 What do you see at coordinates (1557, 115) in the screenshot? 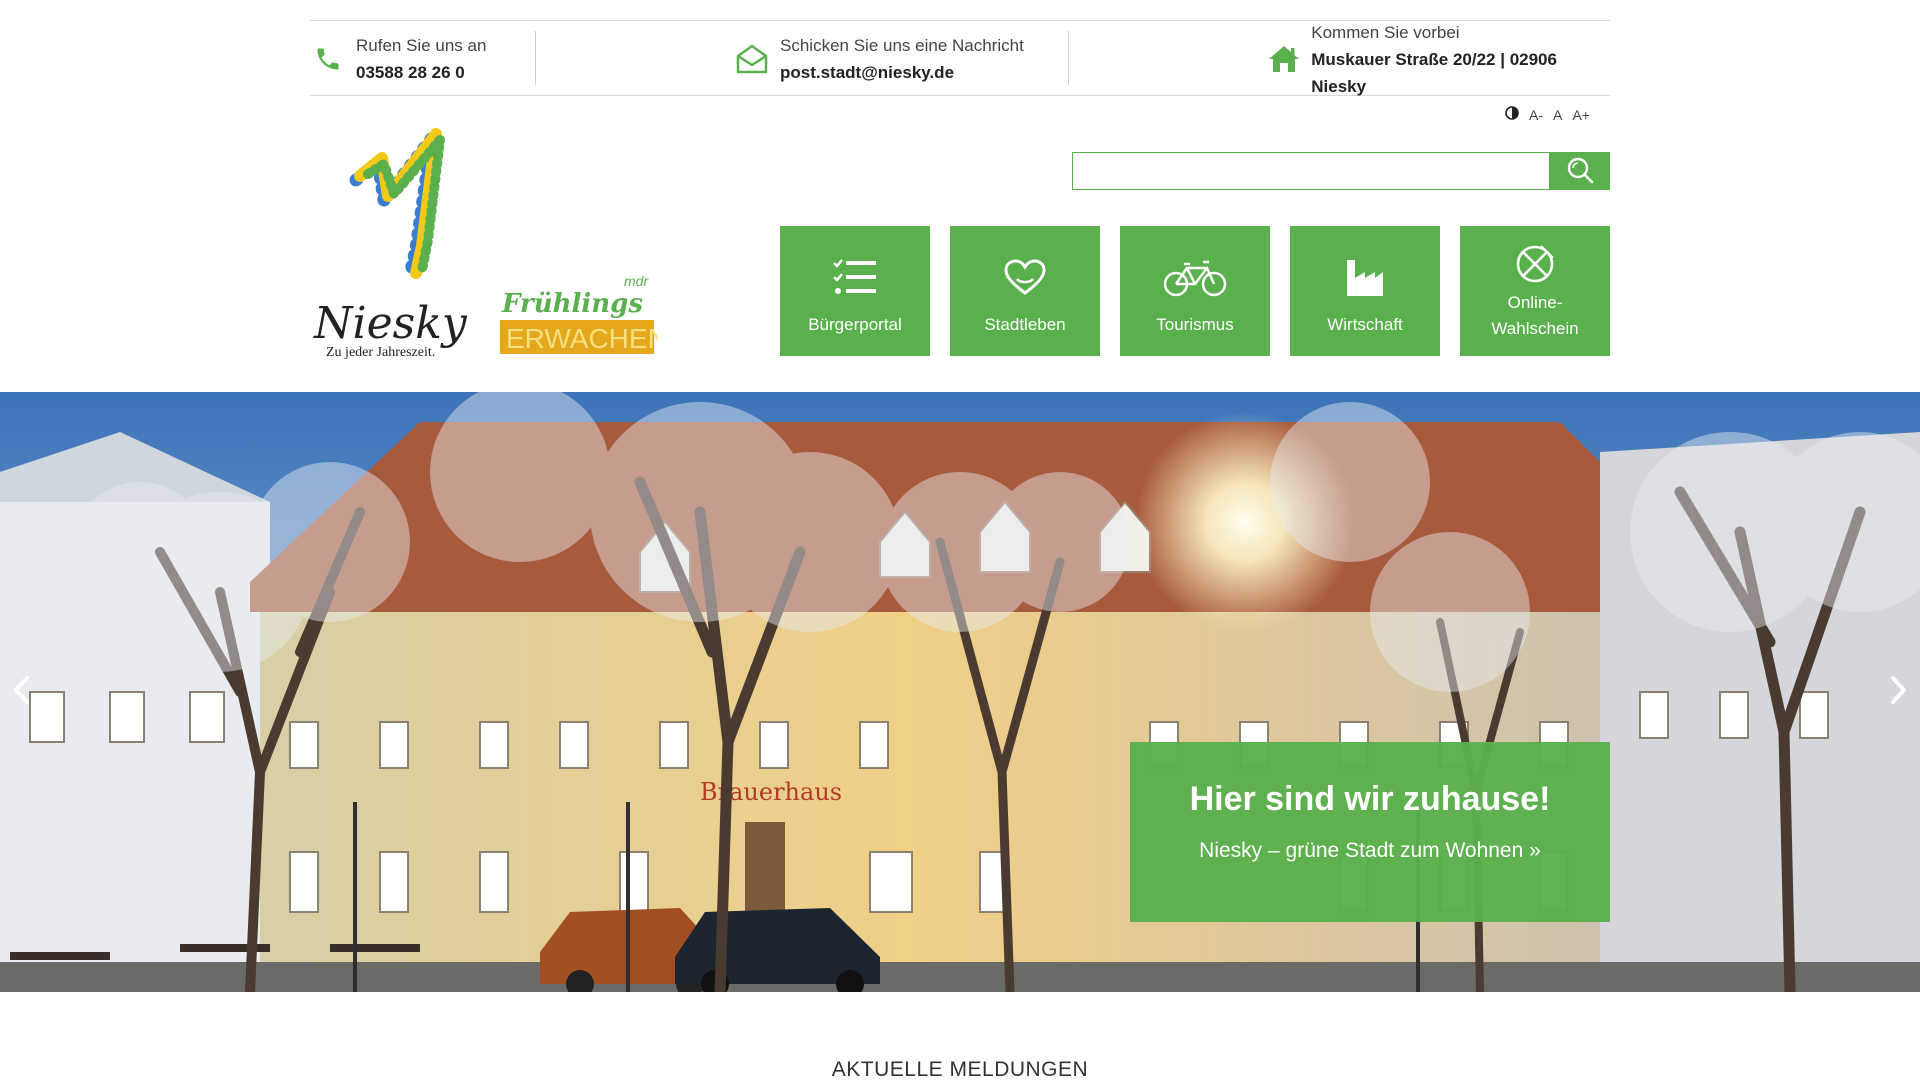
I see `font-normal-button: A` at bounding box center [1557, 115].